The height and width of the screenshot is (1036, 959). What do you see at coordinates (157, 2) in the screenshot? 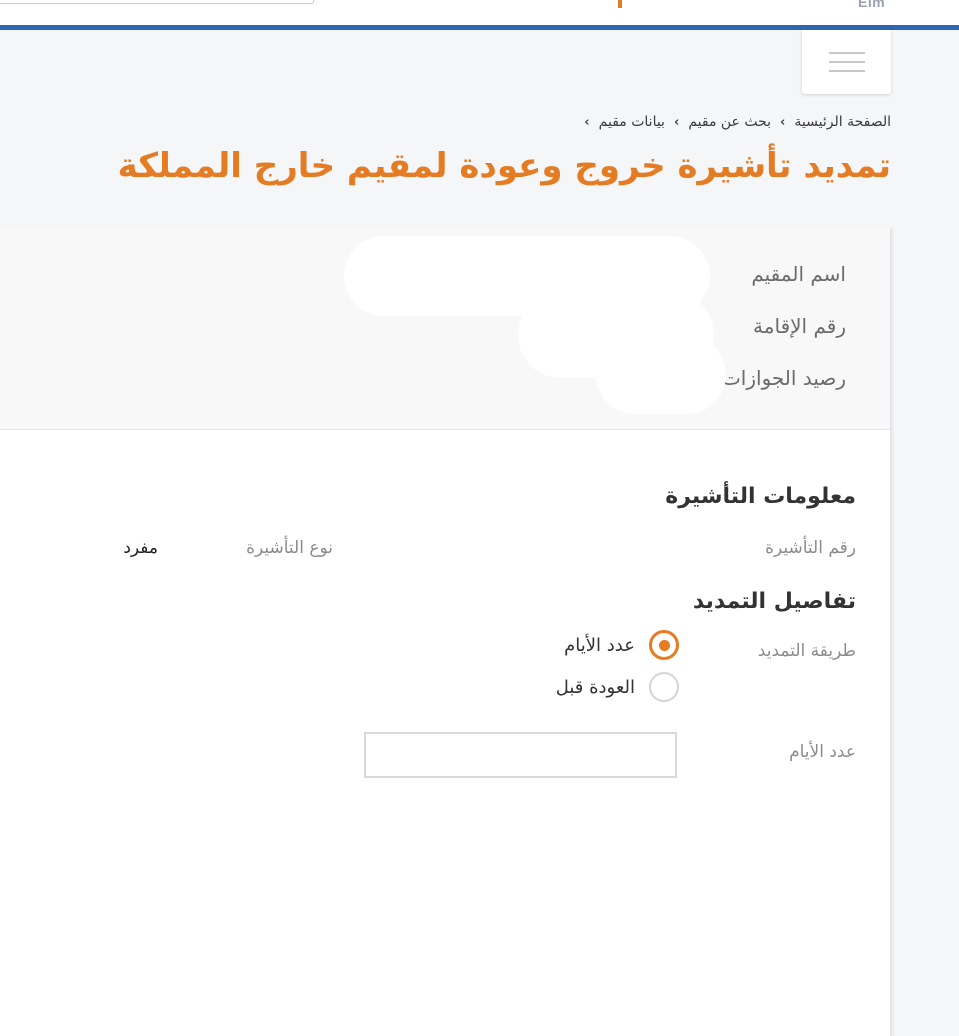
I see `search-box` at bounding box center [157, 2].